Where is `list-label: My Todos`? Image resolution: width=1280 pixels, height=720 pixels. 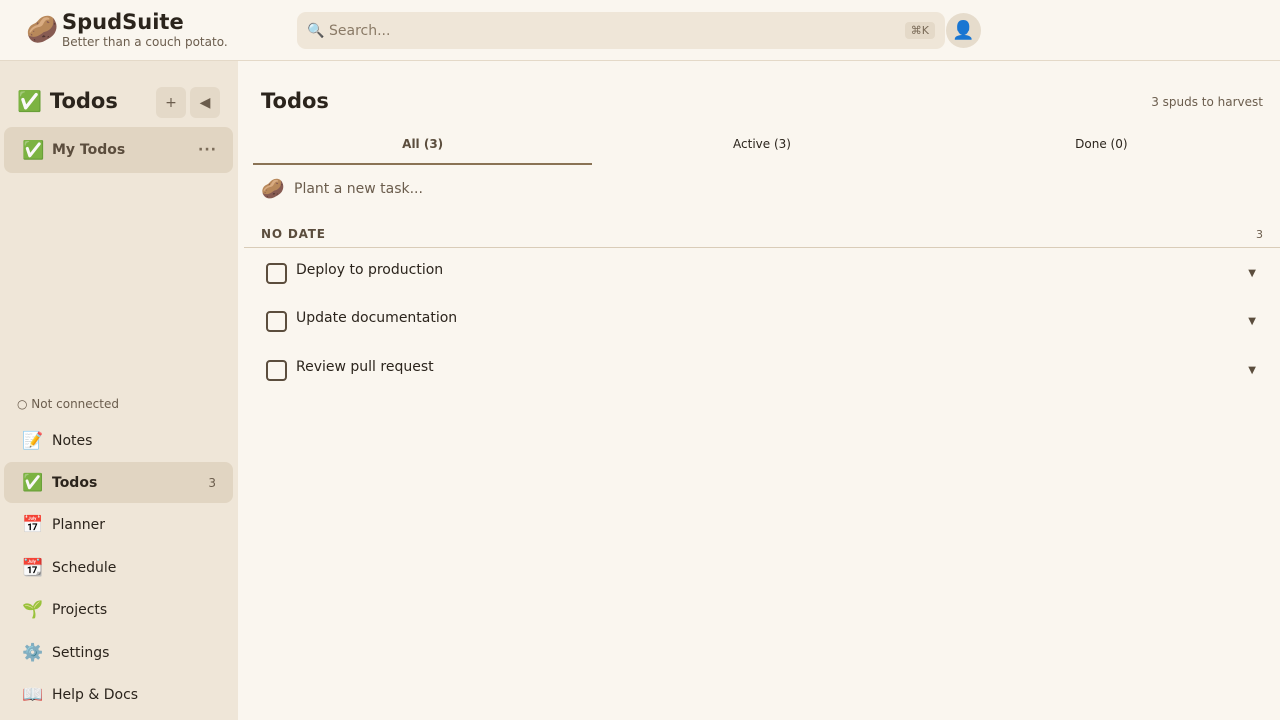 list-label: My Todos is located at coordinates (89, 150).